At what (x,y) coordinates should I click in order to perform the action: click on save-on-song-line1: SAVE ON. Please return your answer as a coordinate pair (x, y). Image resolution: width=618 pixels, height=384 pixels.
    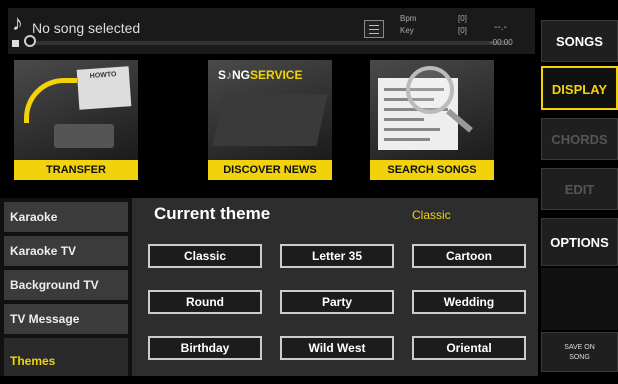
    Looking at the image, I should click on (579, 347).